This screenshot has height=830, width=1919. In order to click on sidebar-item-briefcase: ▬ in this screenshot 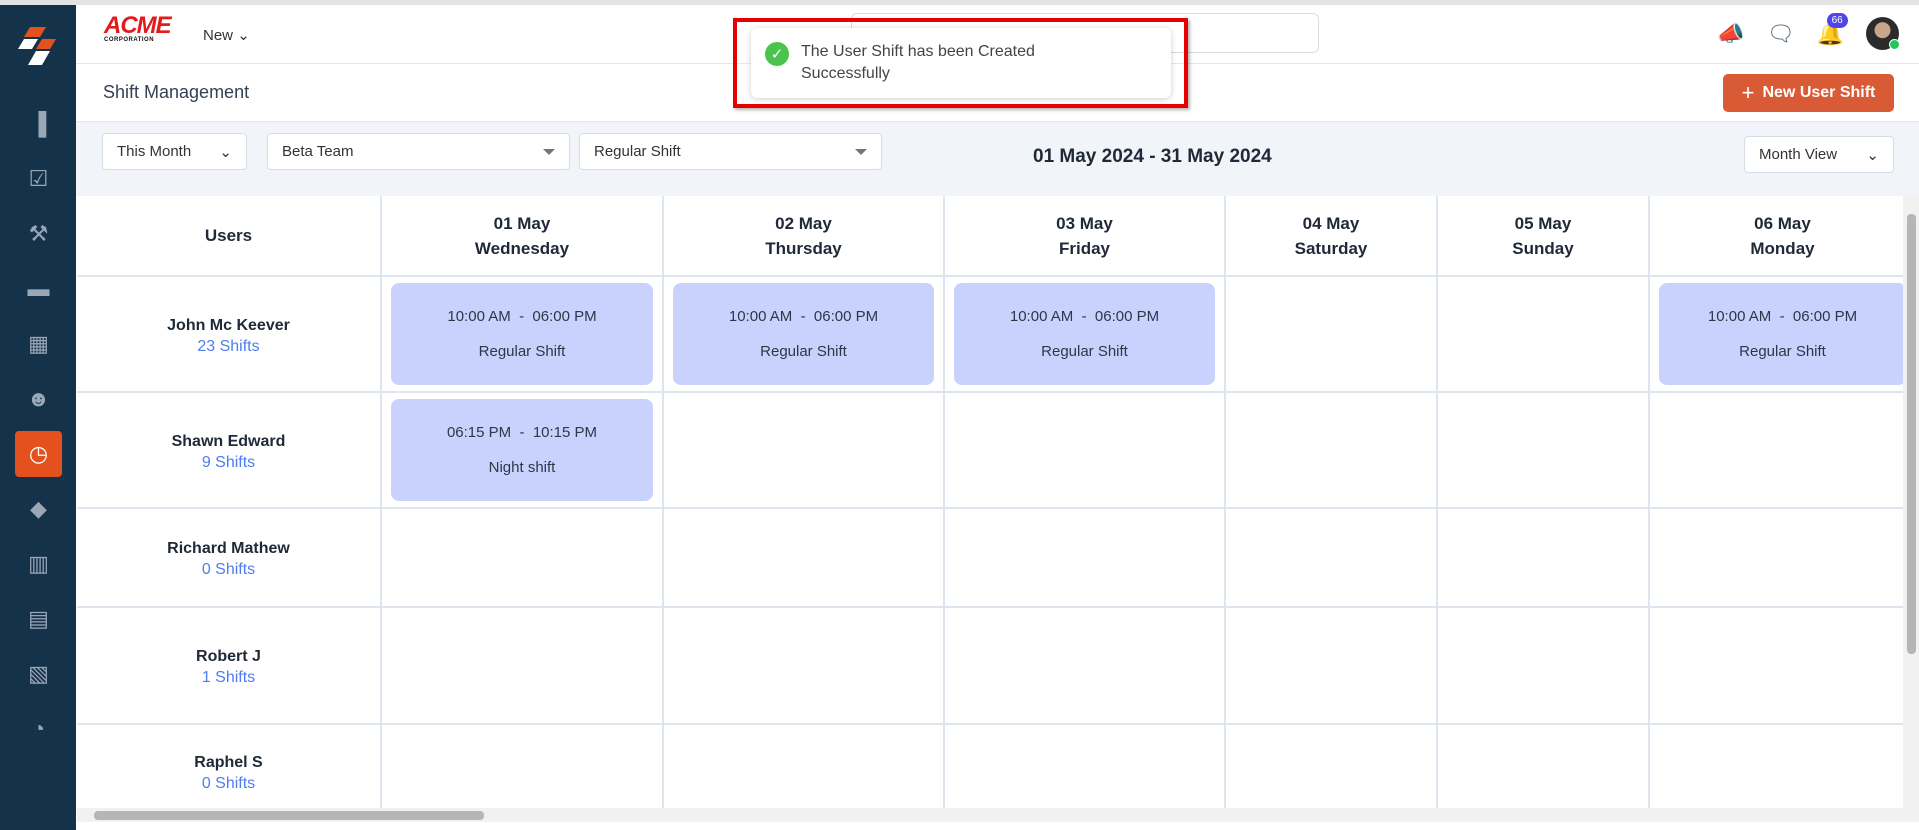, I will do `click(38, 289)`.